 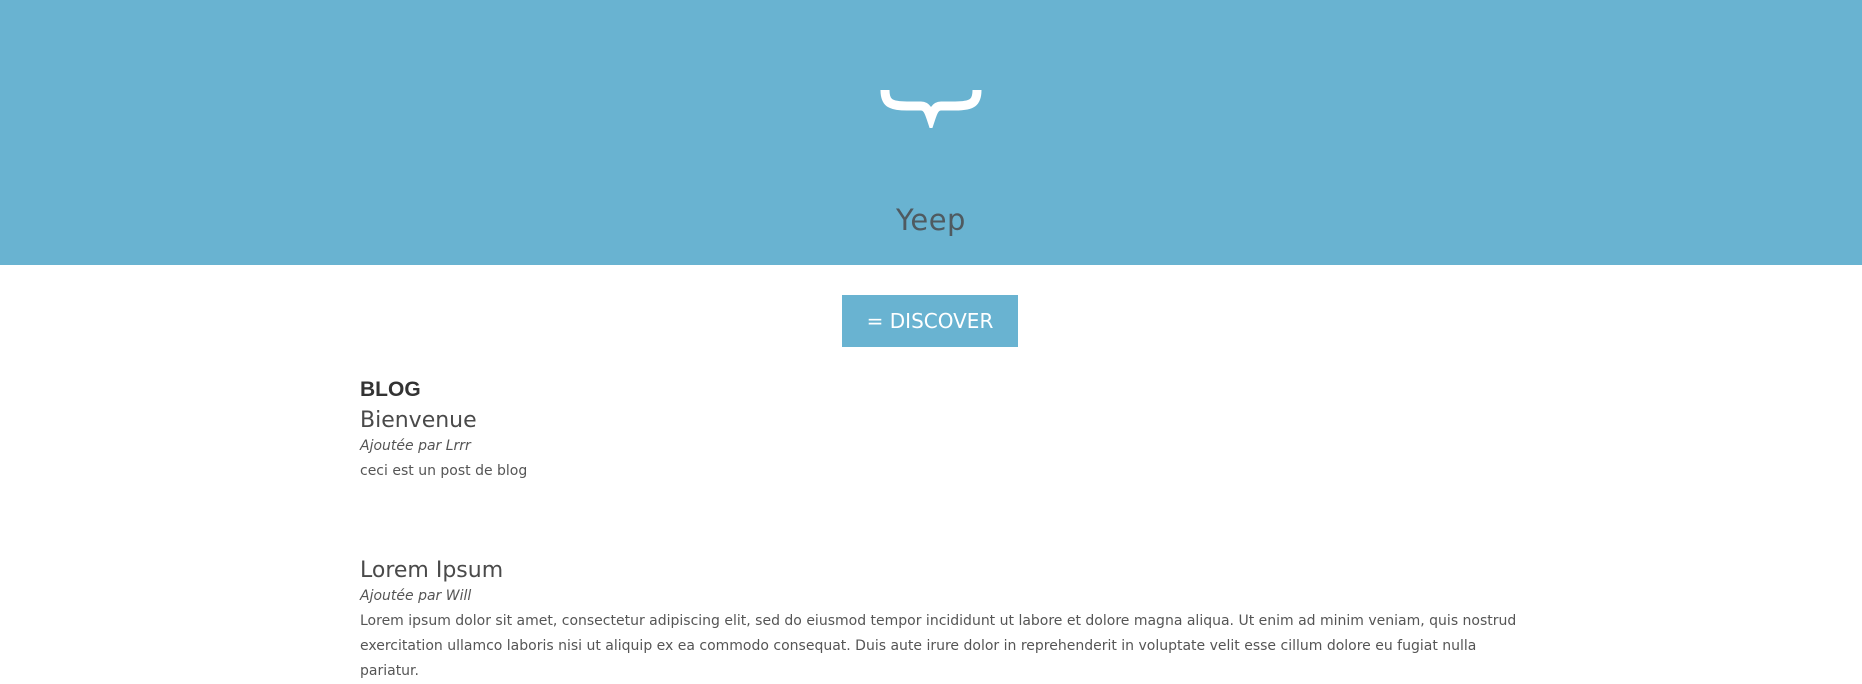 What do you see at coordinates (940, 421) in the screenshot?
I see `post-title: Bienvenue` at bounding box center [940, 421].